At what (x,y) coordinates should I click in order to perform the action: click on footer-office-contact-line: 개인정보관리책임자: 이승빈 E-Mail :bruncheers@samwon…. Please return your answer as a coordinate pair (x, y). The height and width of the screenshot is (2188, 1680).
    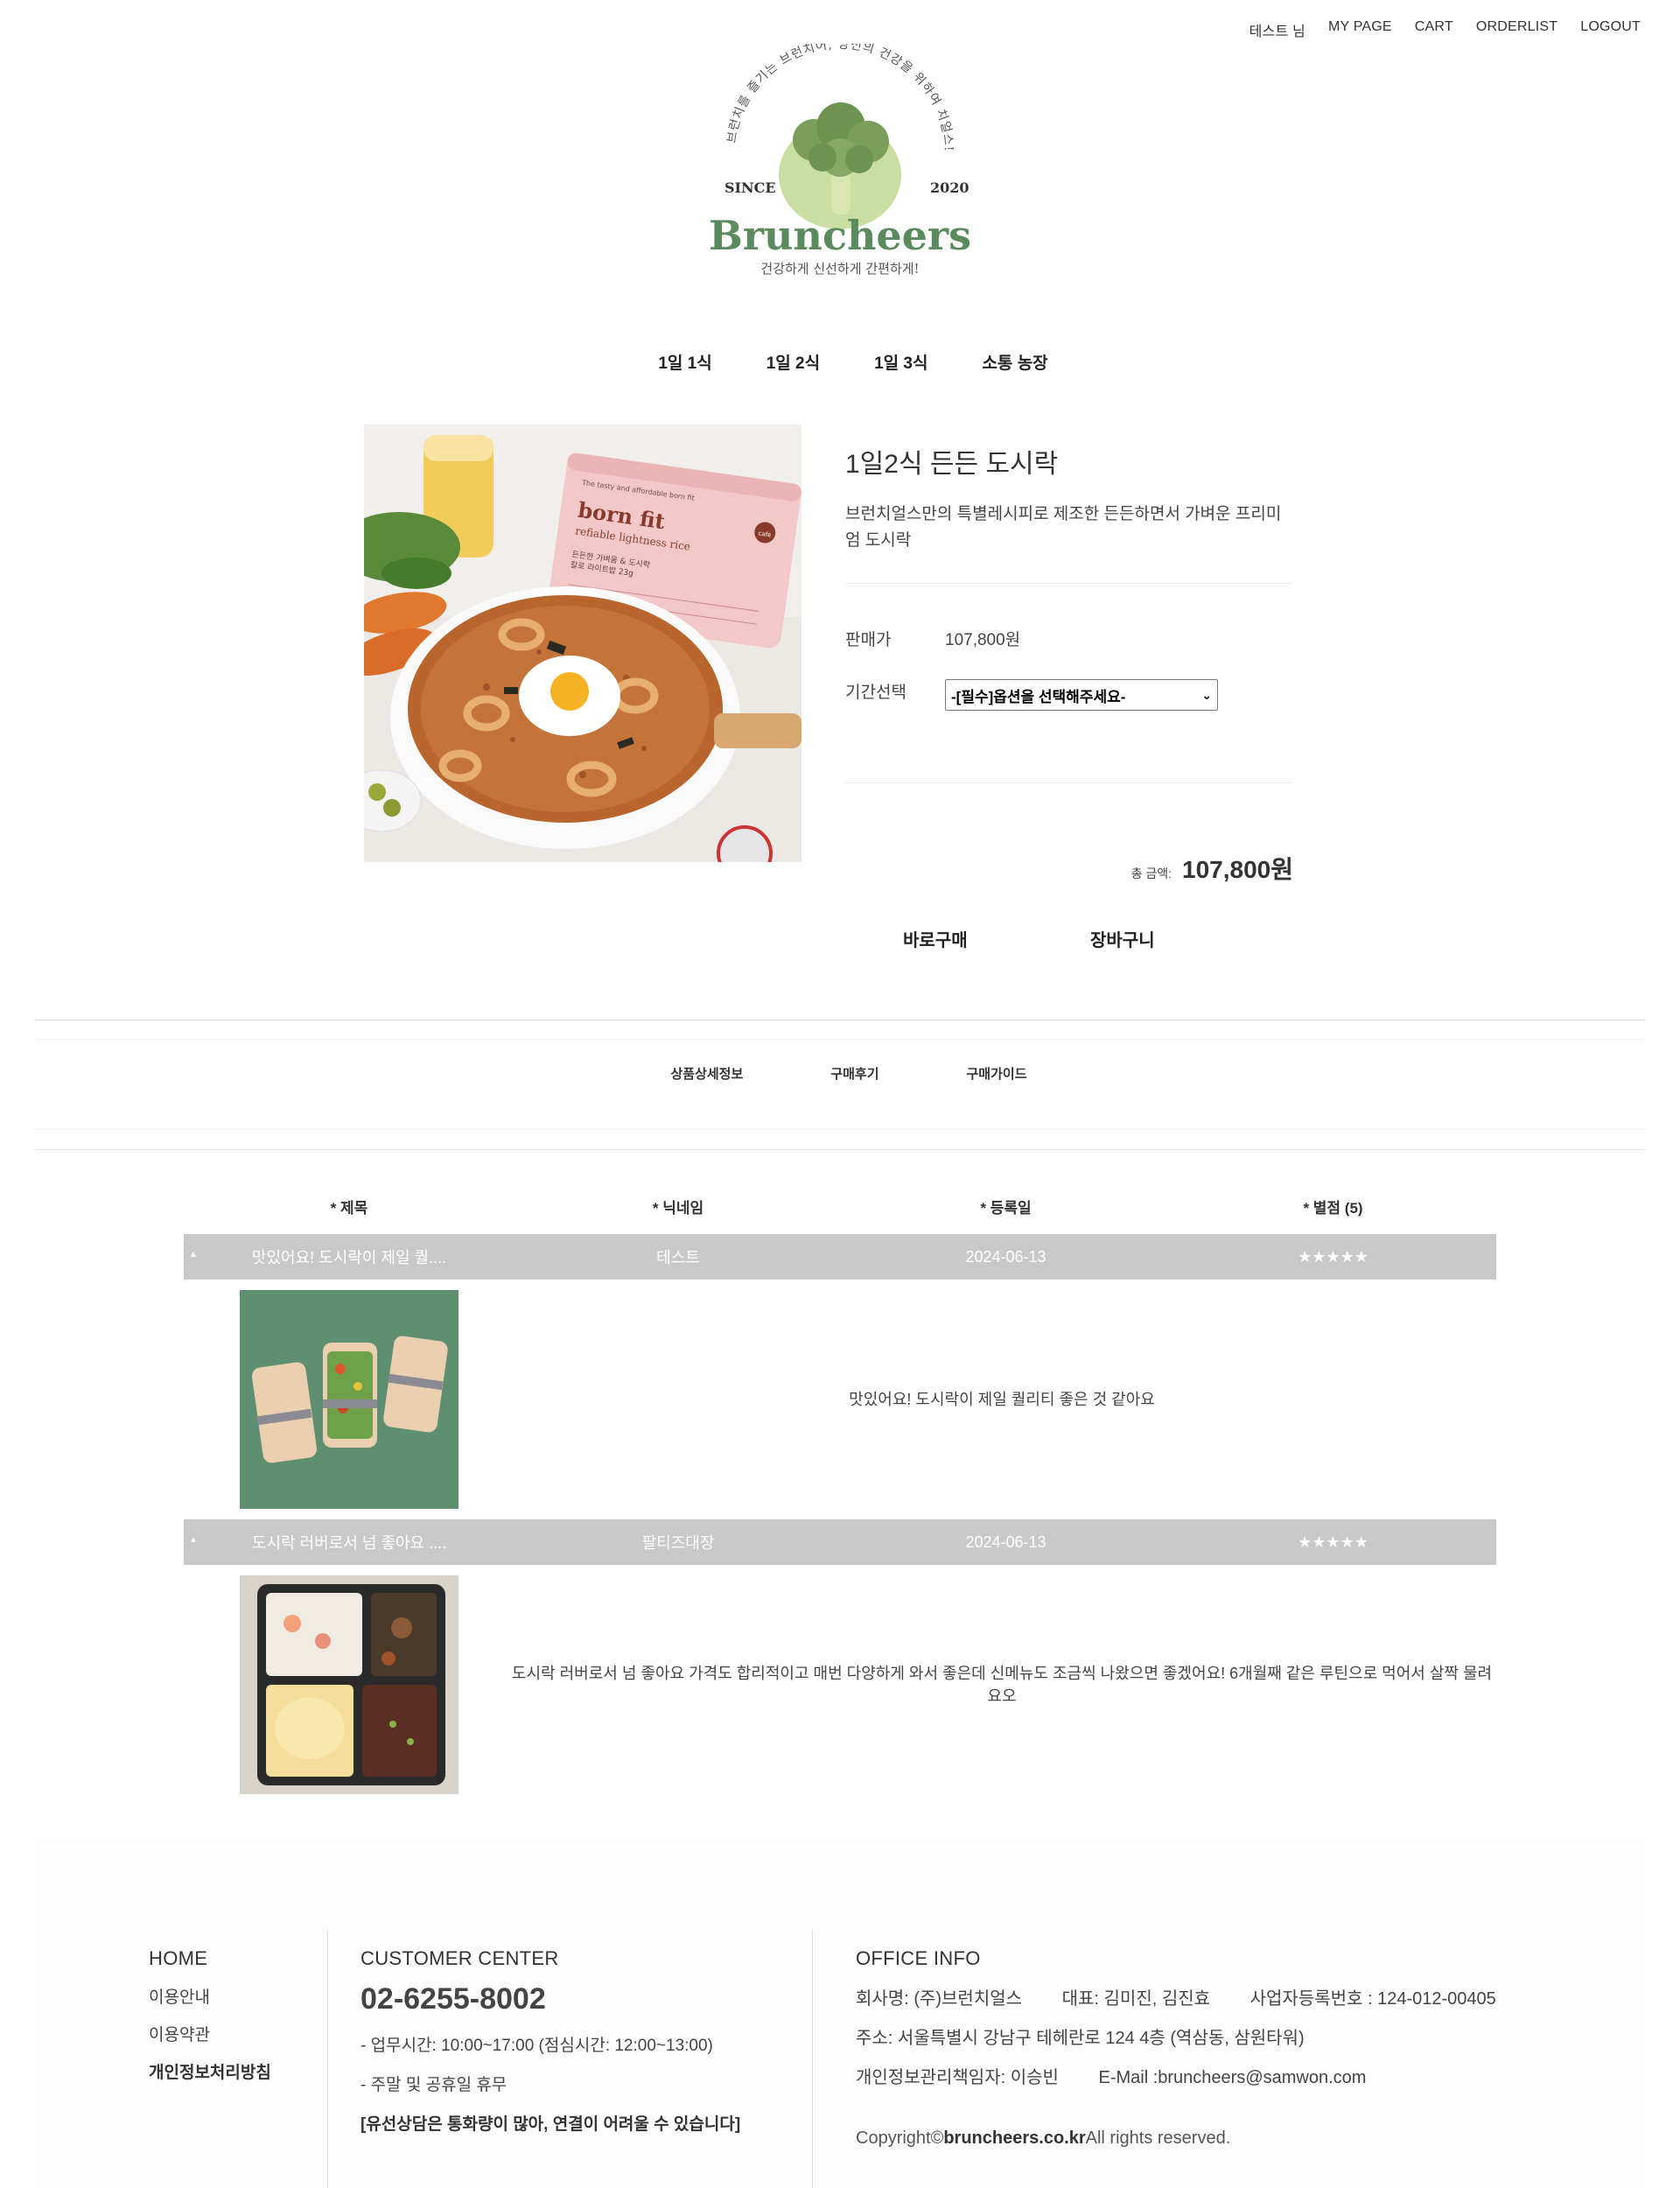
    Looking at the image, I should click on (1193, 2075).